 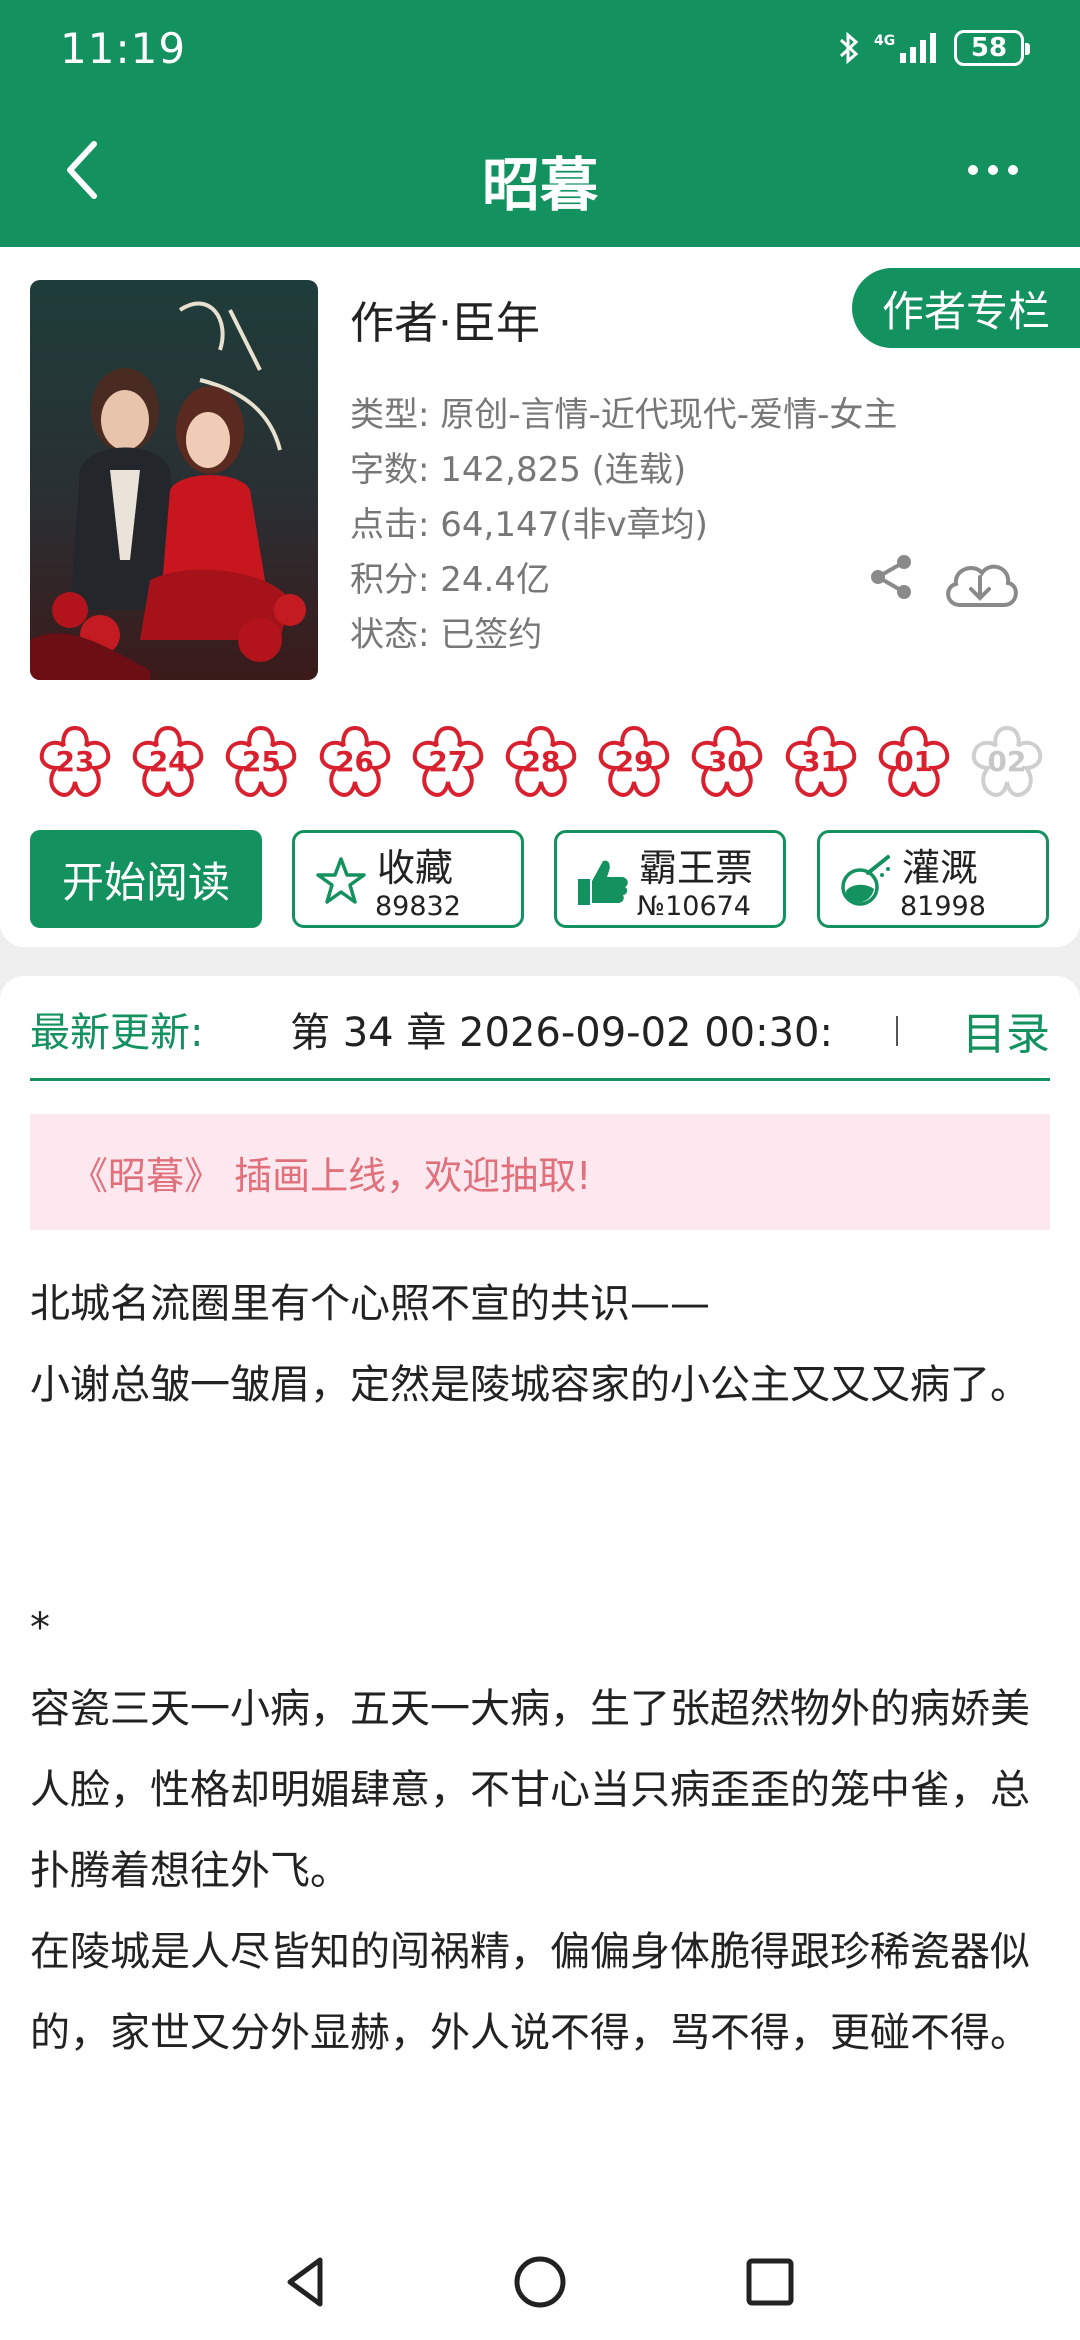 I want to click on flower-badge: 27, so click(x=448, y=761).